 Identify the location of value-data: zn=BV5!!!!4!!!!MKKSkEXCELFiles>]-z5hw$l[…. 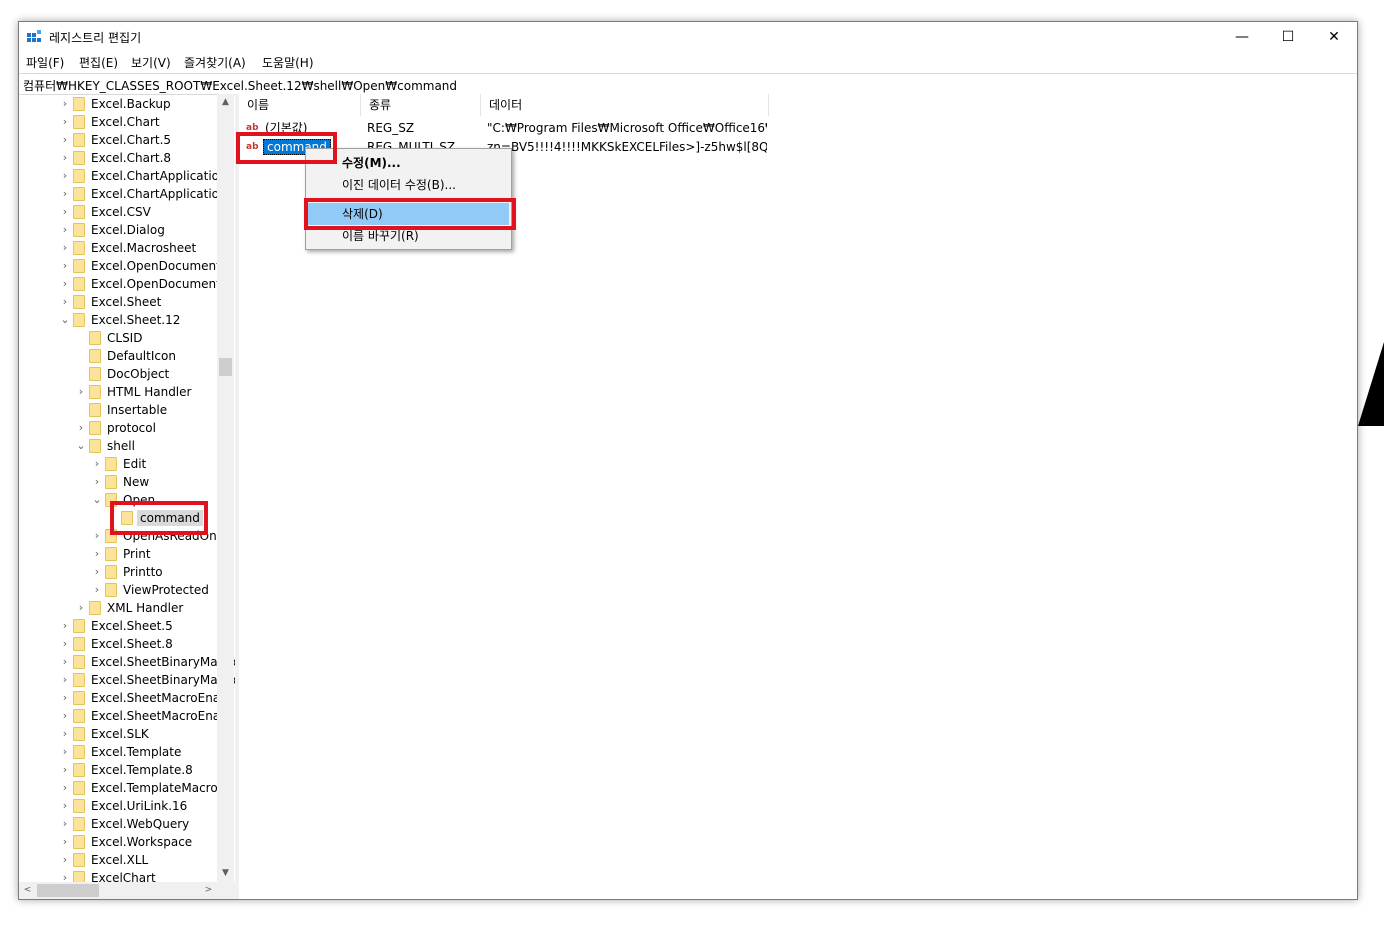
(627, 147).